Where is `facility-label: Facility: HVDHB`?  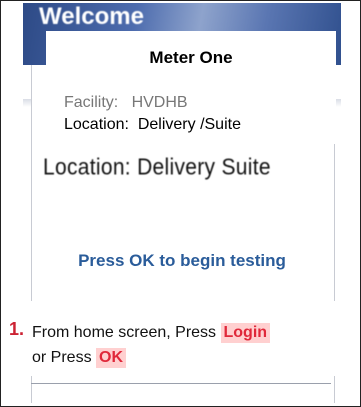
facility-label: Facility: HVDHB is located at coordinates (126, 102).